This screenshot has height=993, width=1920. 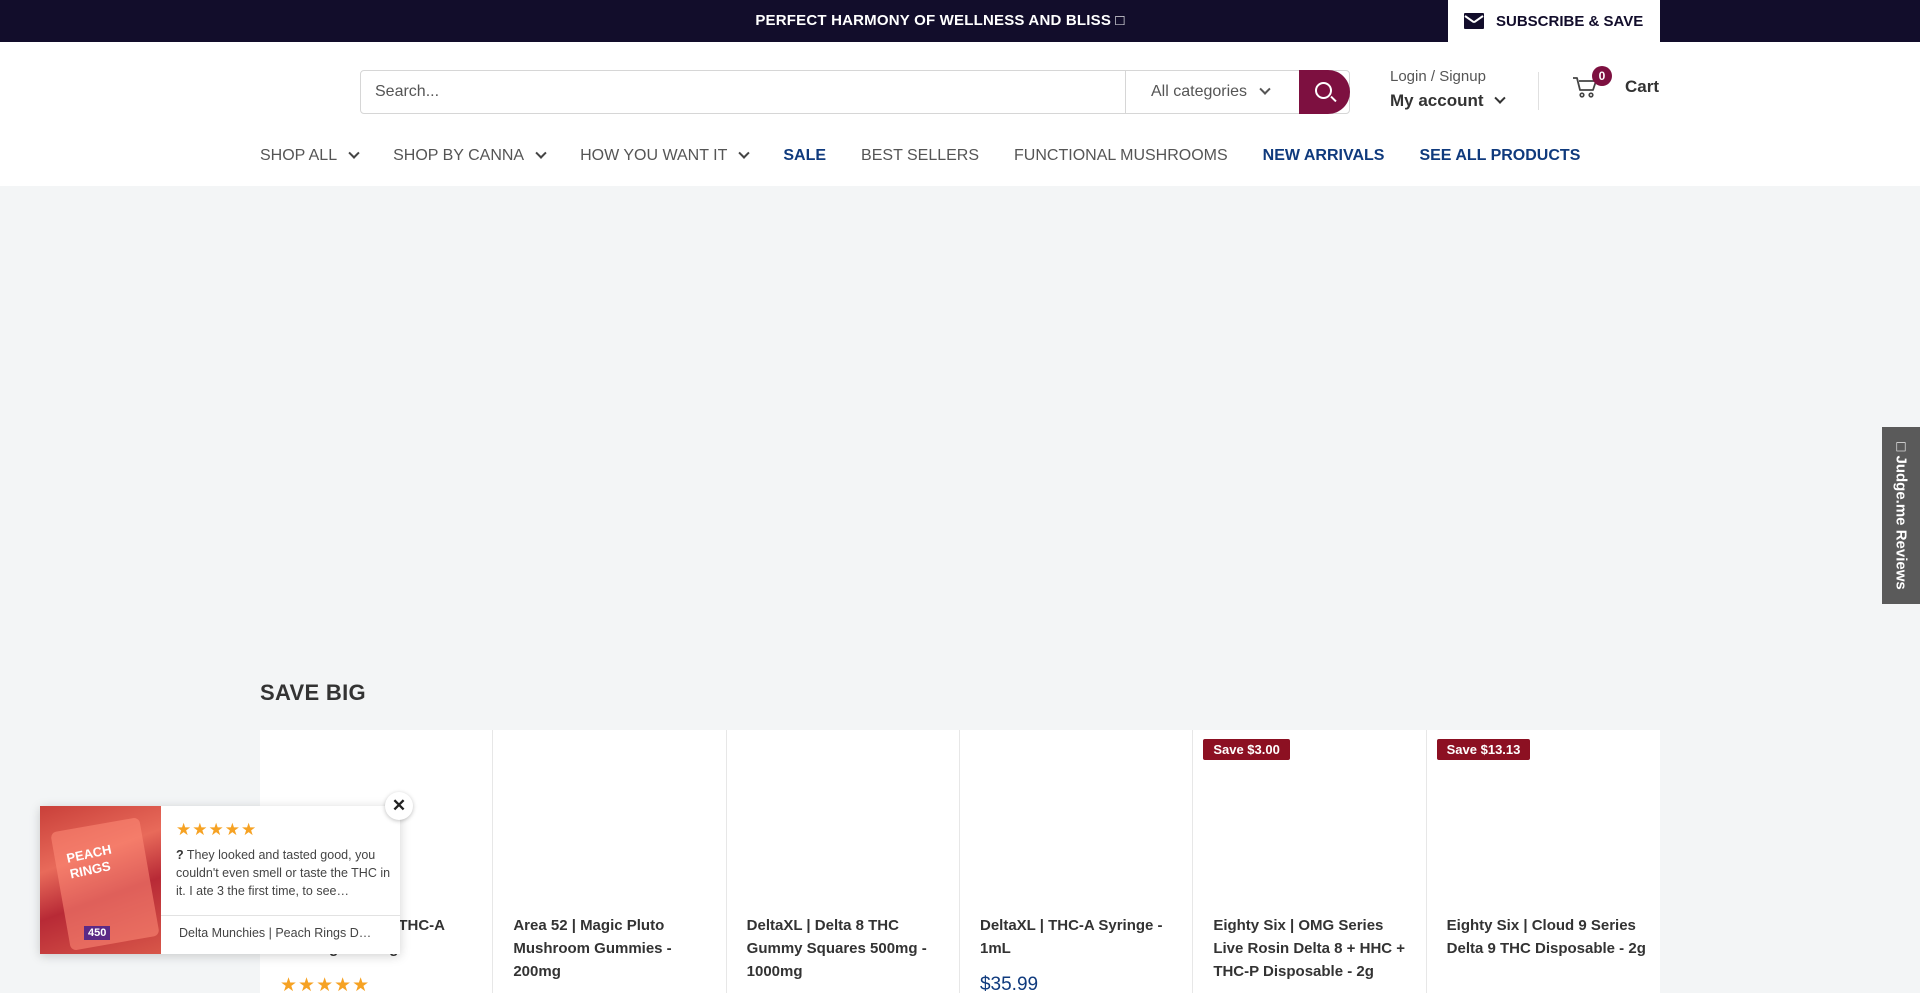 What do you see at coordinates (89, 861) in the screenshot?
I see `product-image-art: PEACH RINGS` at bounding box center [89, 861].